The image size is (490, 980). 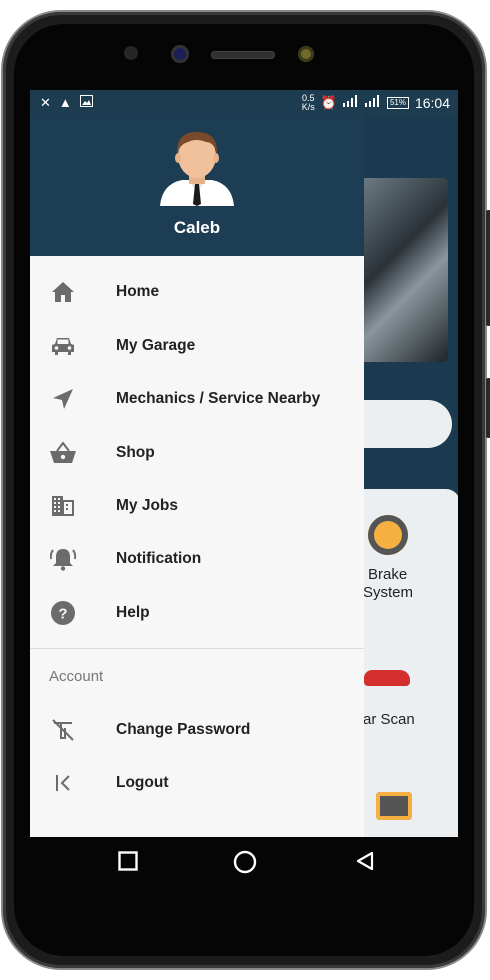 I want to click on menu-item-mechanics-nearby: Mechanics / Service Nearby, so click(x=197, y=399).